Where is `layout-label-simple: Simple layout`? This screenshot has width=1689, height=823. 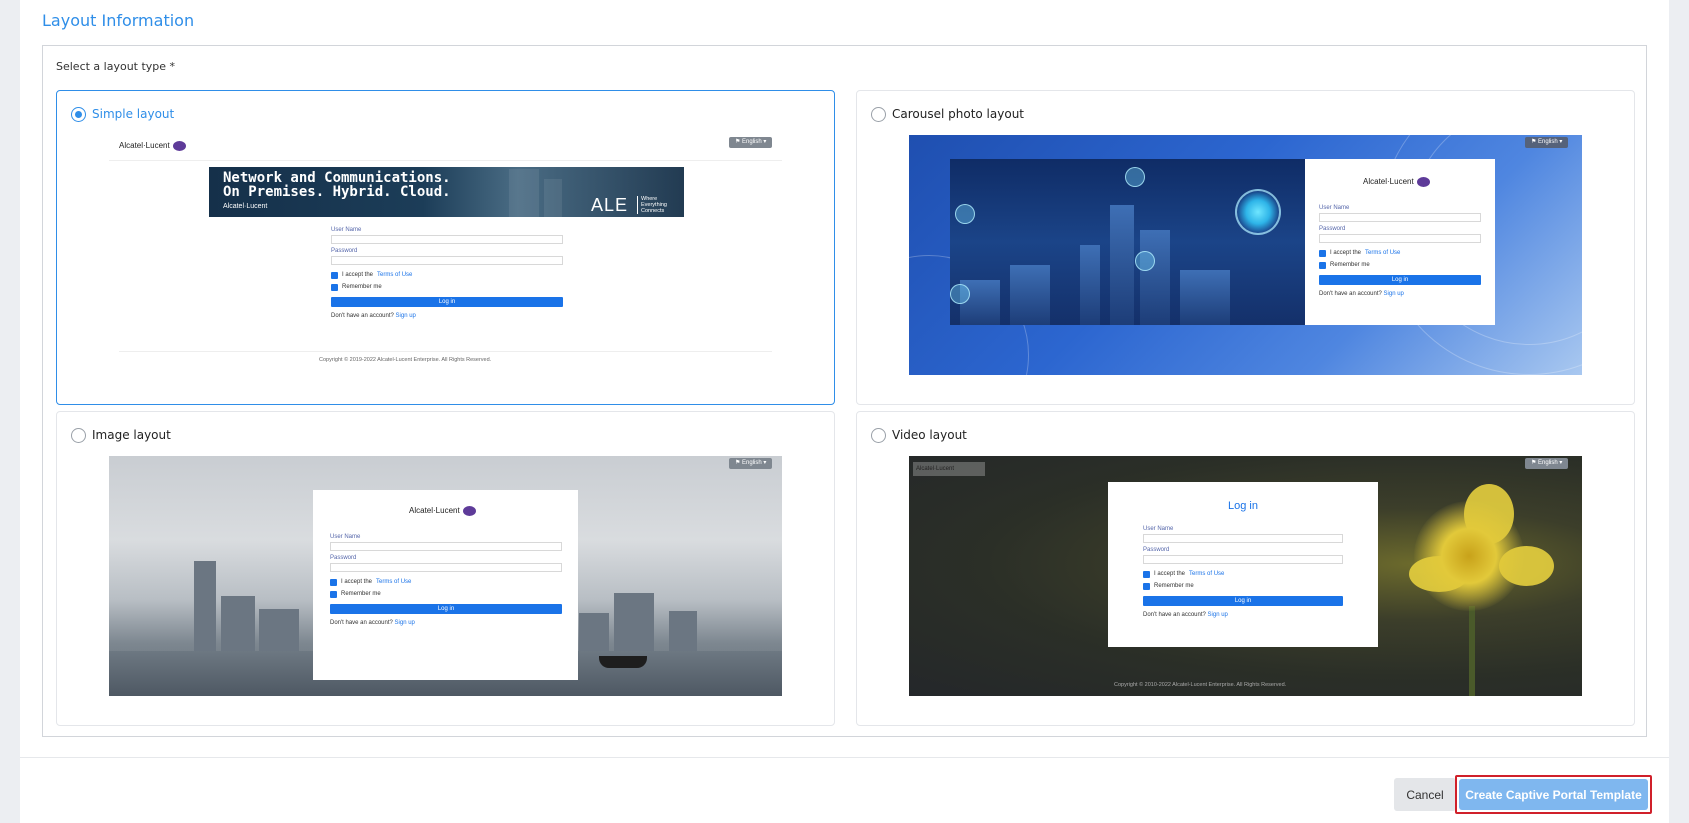 layout-label-simple: Simple layout is located at coordinates (133, 114).